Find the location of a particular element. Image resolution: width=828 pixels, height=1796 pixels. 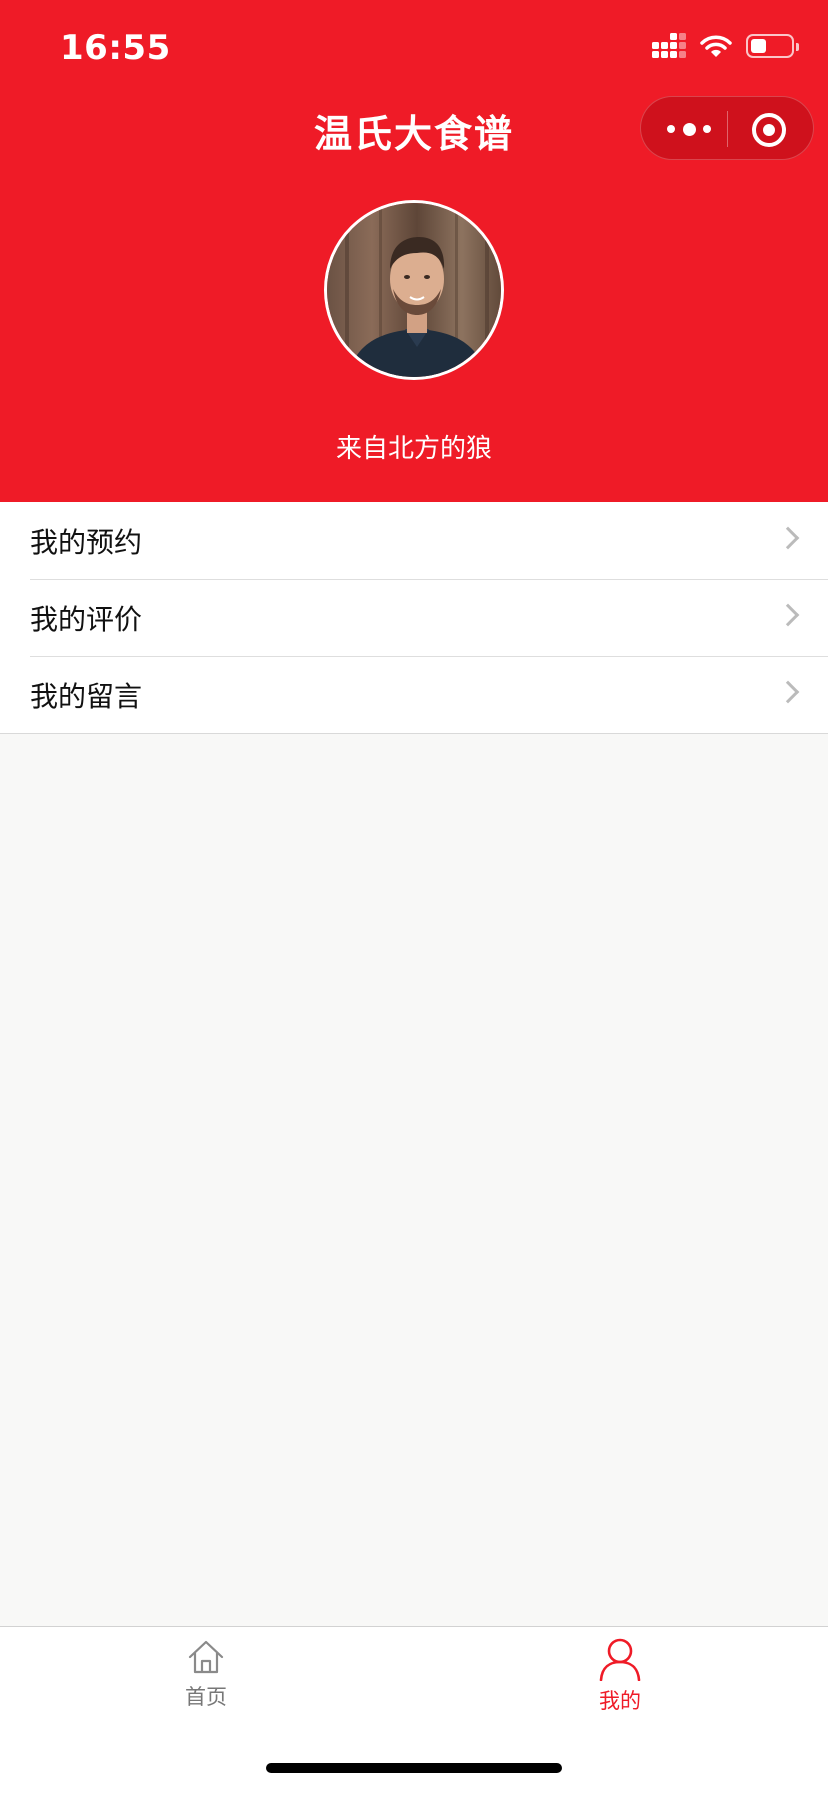

tab-home-label: 首页 is located at coordinates (206, 1697).